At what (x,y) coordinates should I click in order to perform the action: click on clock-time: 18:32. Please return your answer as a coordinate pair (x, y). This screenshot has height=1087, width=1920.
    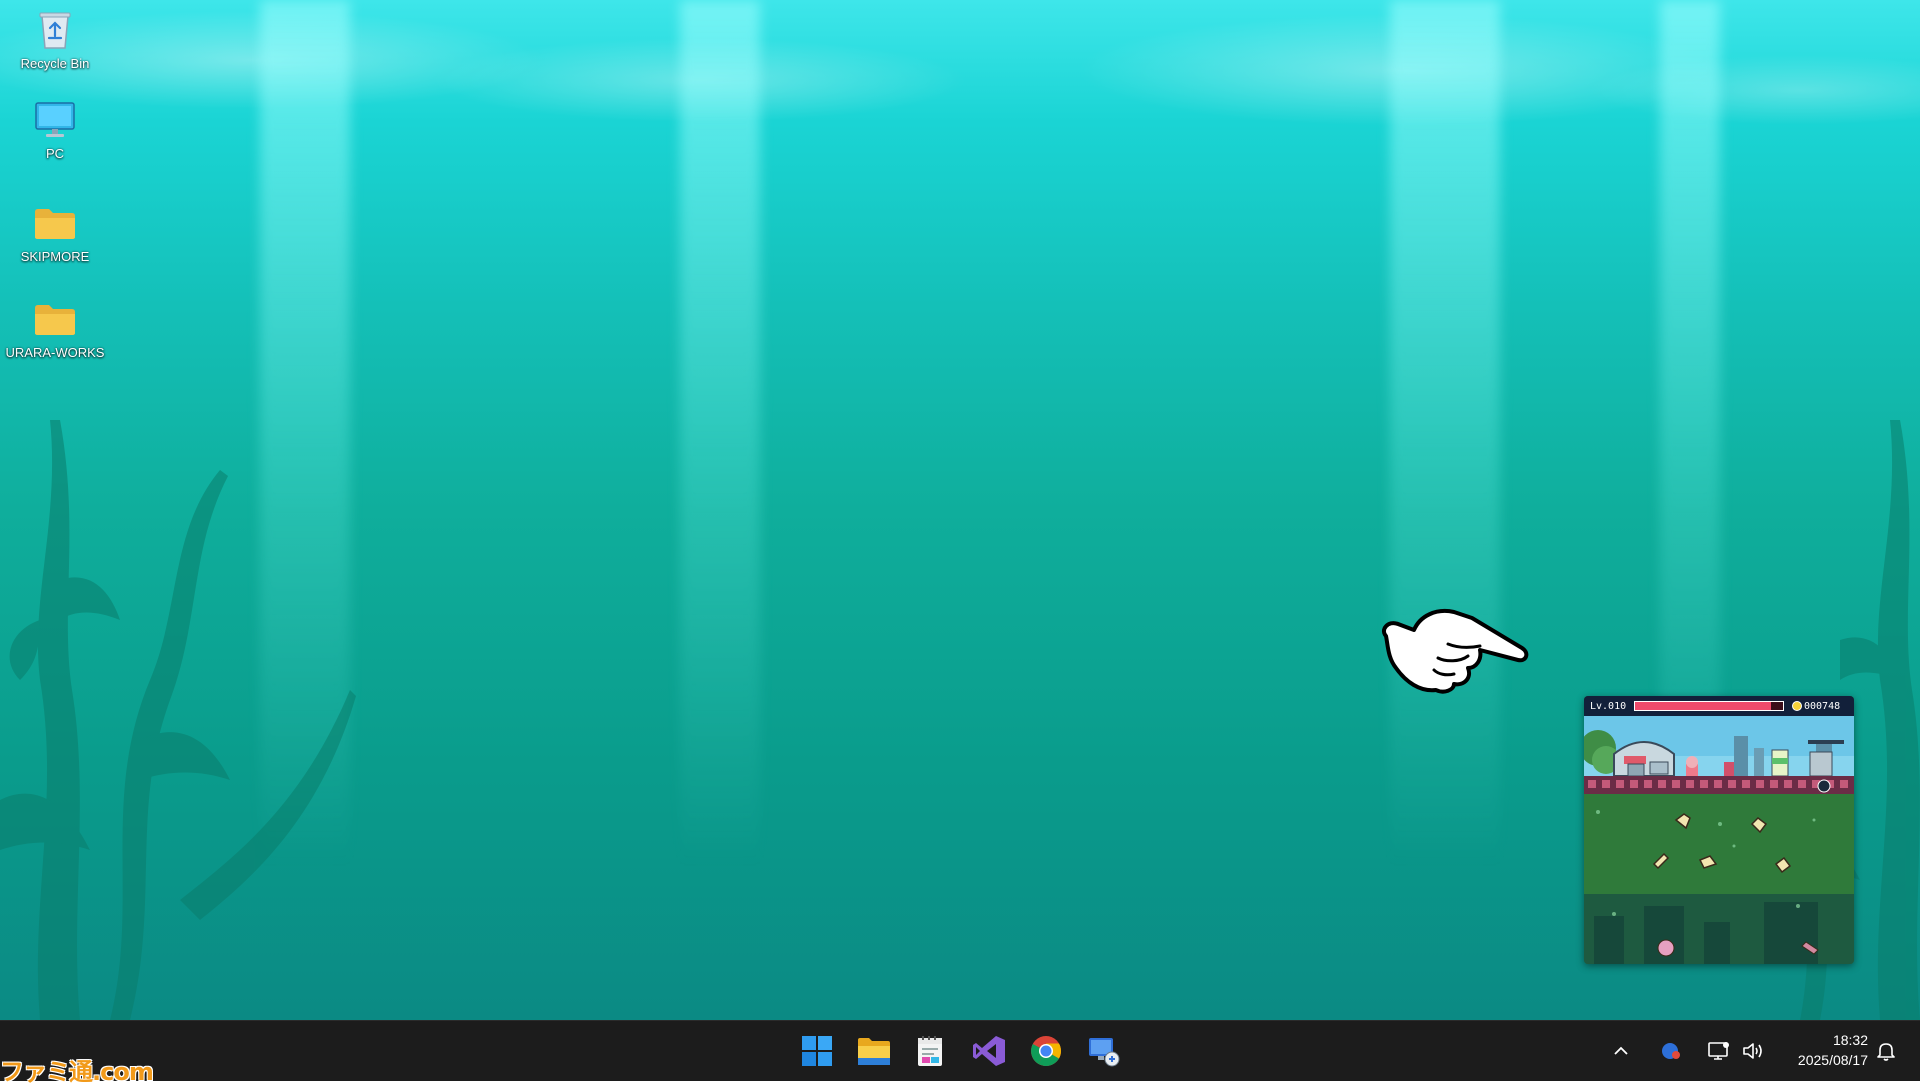
    Looking at the image, I should click on (1850, 1040).